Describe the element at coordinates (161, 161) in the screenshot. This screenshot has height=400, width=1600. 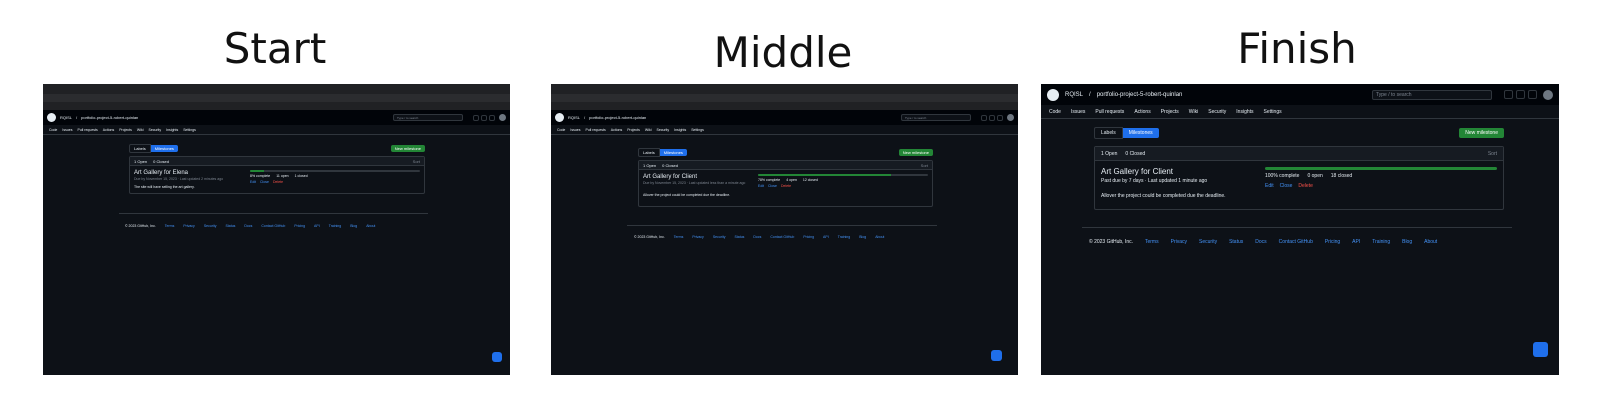
I see `closed-filter: 0 Closed` at that location.